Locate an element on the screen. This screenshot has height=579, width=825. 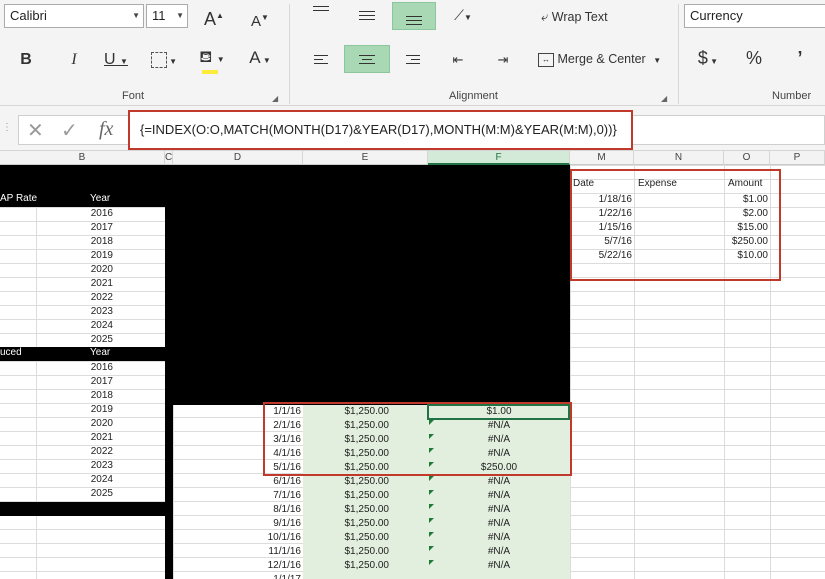
column-header-m: M is located at coordinates (602, 158).